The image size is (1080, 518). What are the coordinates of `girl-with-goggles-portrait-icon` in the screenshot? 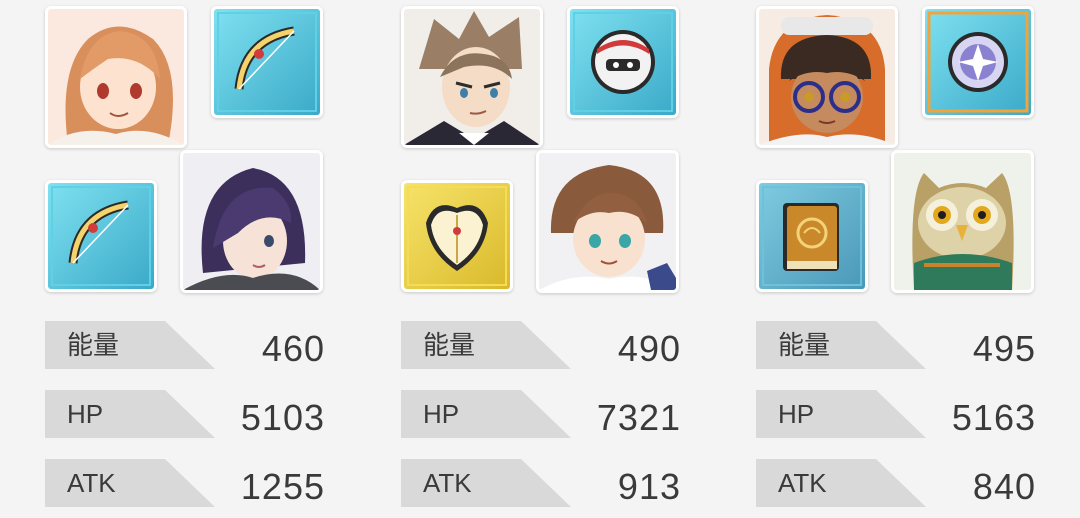 It's located at (827, 77).